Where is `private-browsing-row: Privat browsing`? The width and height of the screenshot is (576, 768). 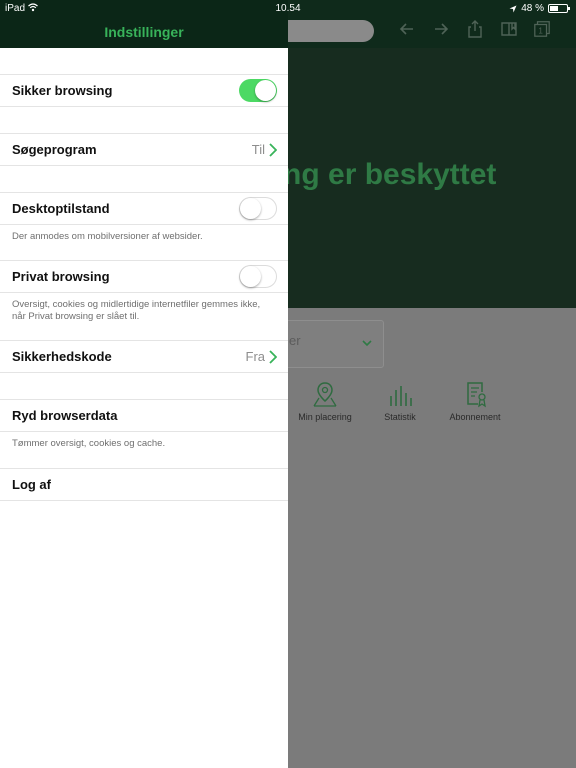 private-browsing-row: Privat browsing is located at coordinates (144, 276).